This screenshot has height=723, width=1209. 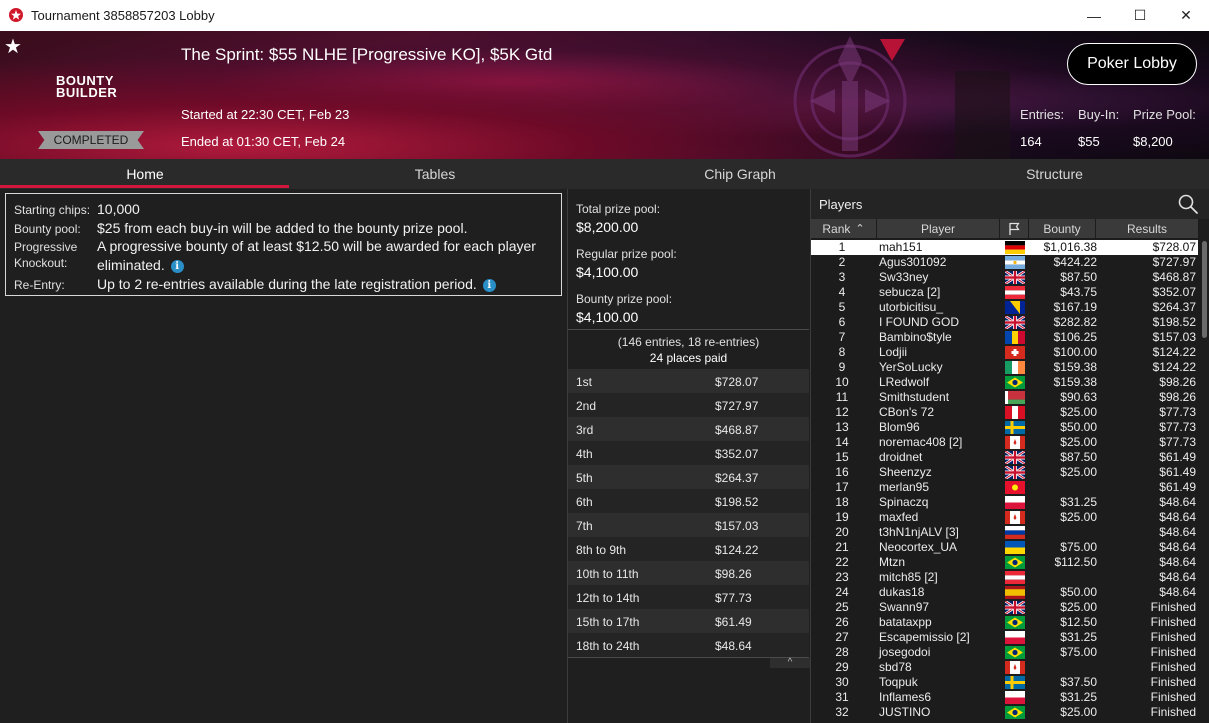 What do you see at coordinates (1004, 472) in the screenshot?
I see `player-row: 16 Sheenzyz $25.00 $61.49` at bounding box center [1004, 472].